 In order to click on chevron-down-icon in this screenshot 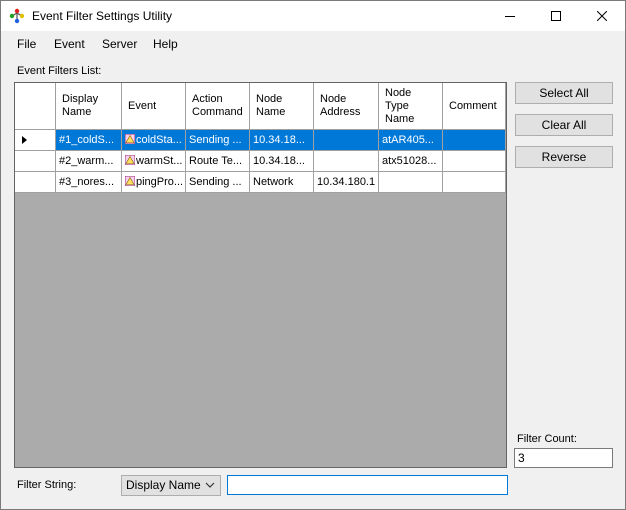, I will do `click(210, 485)`.